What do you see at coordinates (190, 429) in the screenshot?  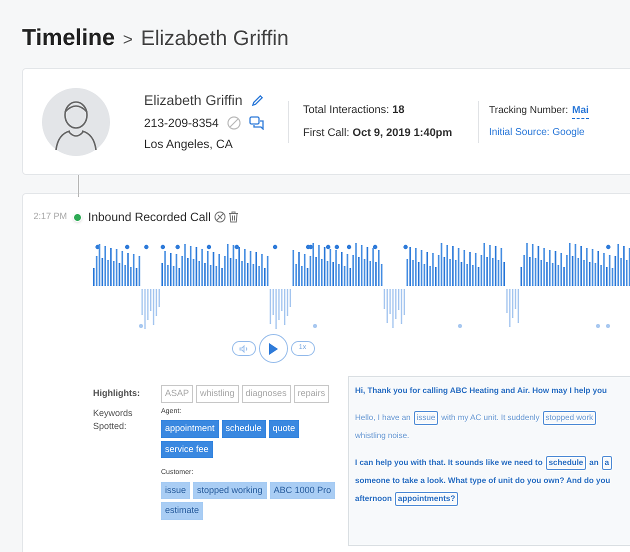 I see `keyword-tag: appointment` at bounding box center [190, 429].